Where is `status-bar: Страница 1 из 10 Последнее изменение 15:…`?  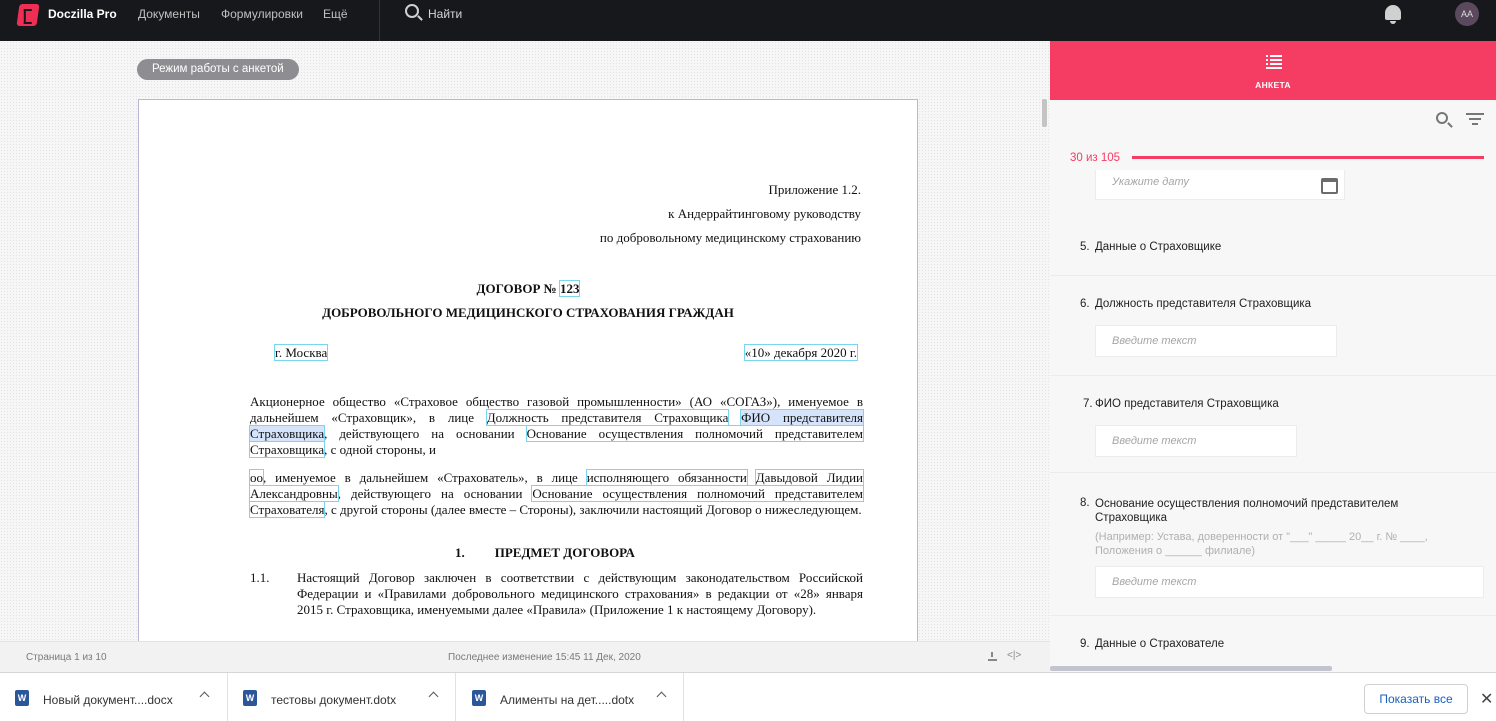 status-bar: Страница 1 из 10 Последнее изменение 15:… is located at coordinates (525, 656).